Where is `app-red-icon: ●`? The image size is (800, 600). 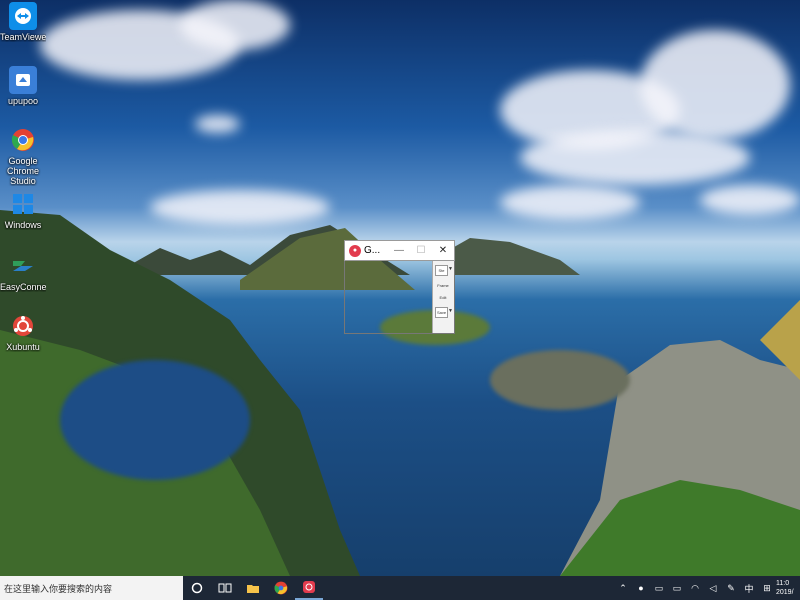 app-red-icon: ● is located at coordinates (355, 250).